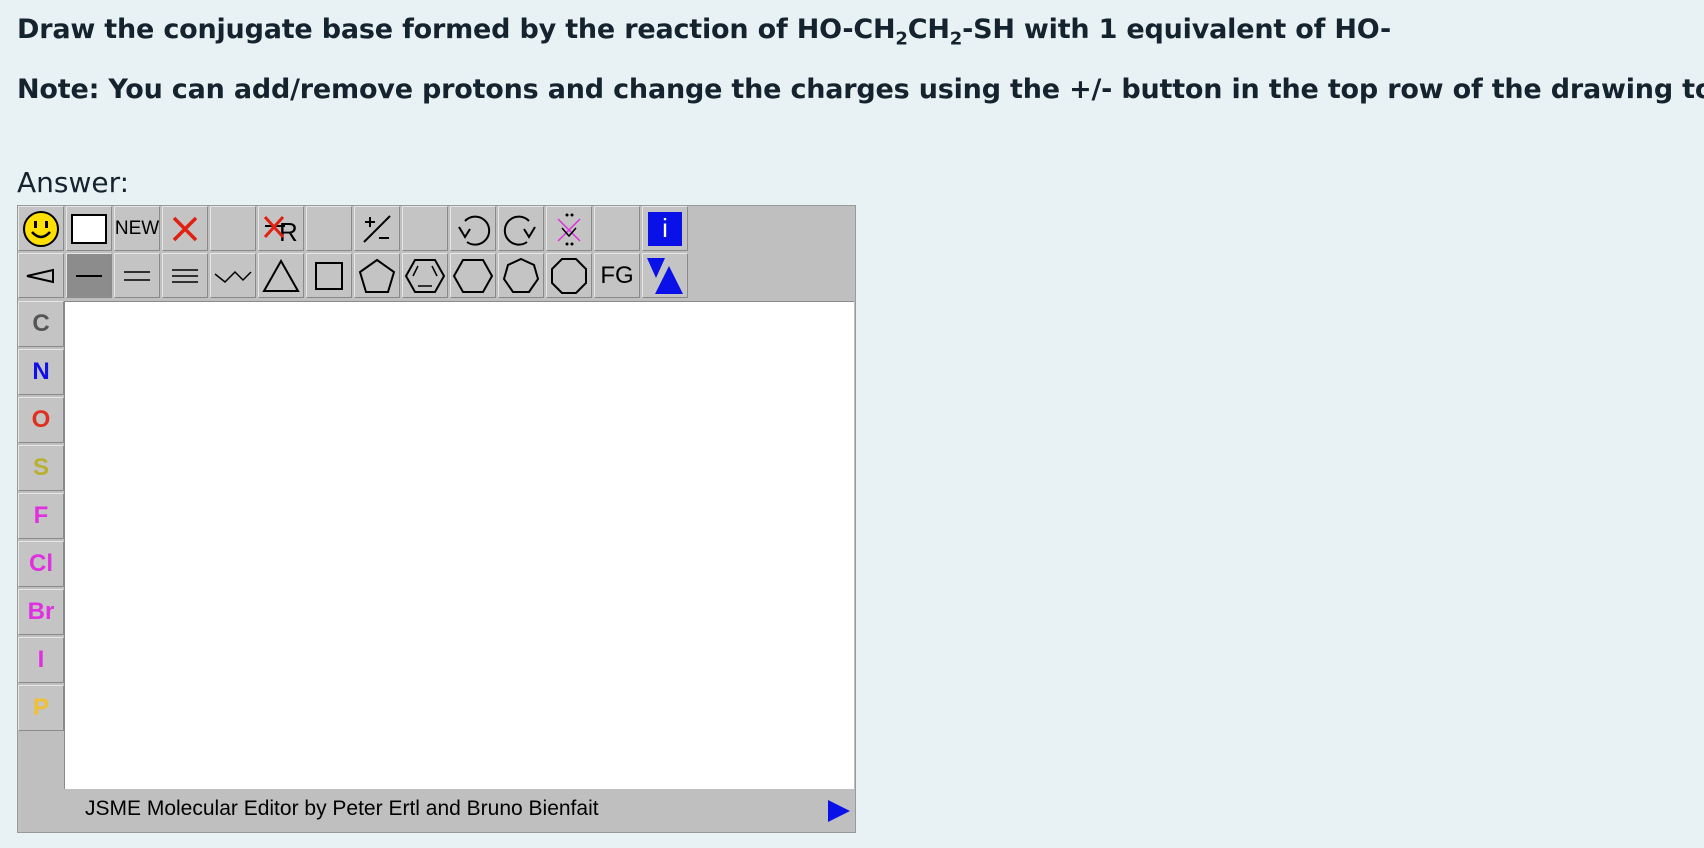 This screenshot has width=1704, height=848. I want to click on charge-button, so click(377, 228).